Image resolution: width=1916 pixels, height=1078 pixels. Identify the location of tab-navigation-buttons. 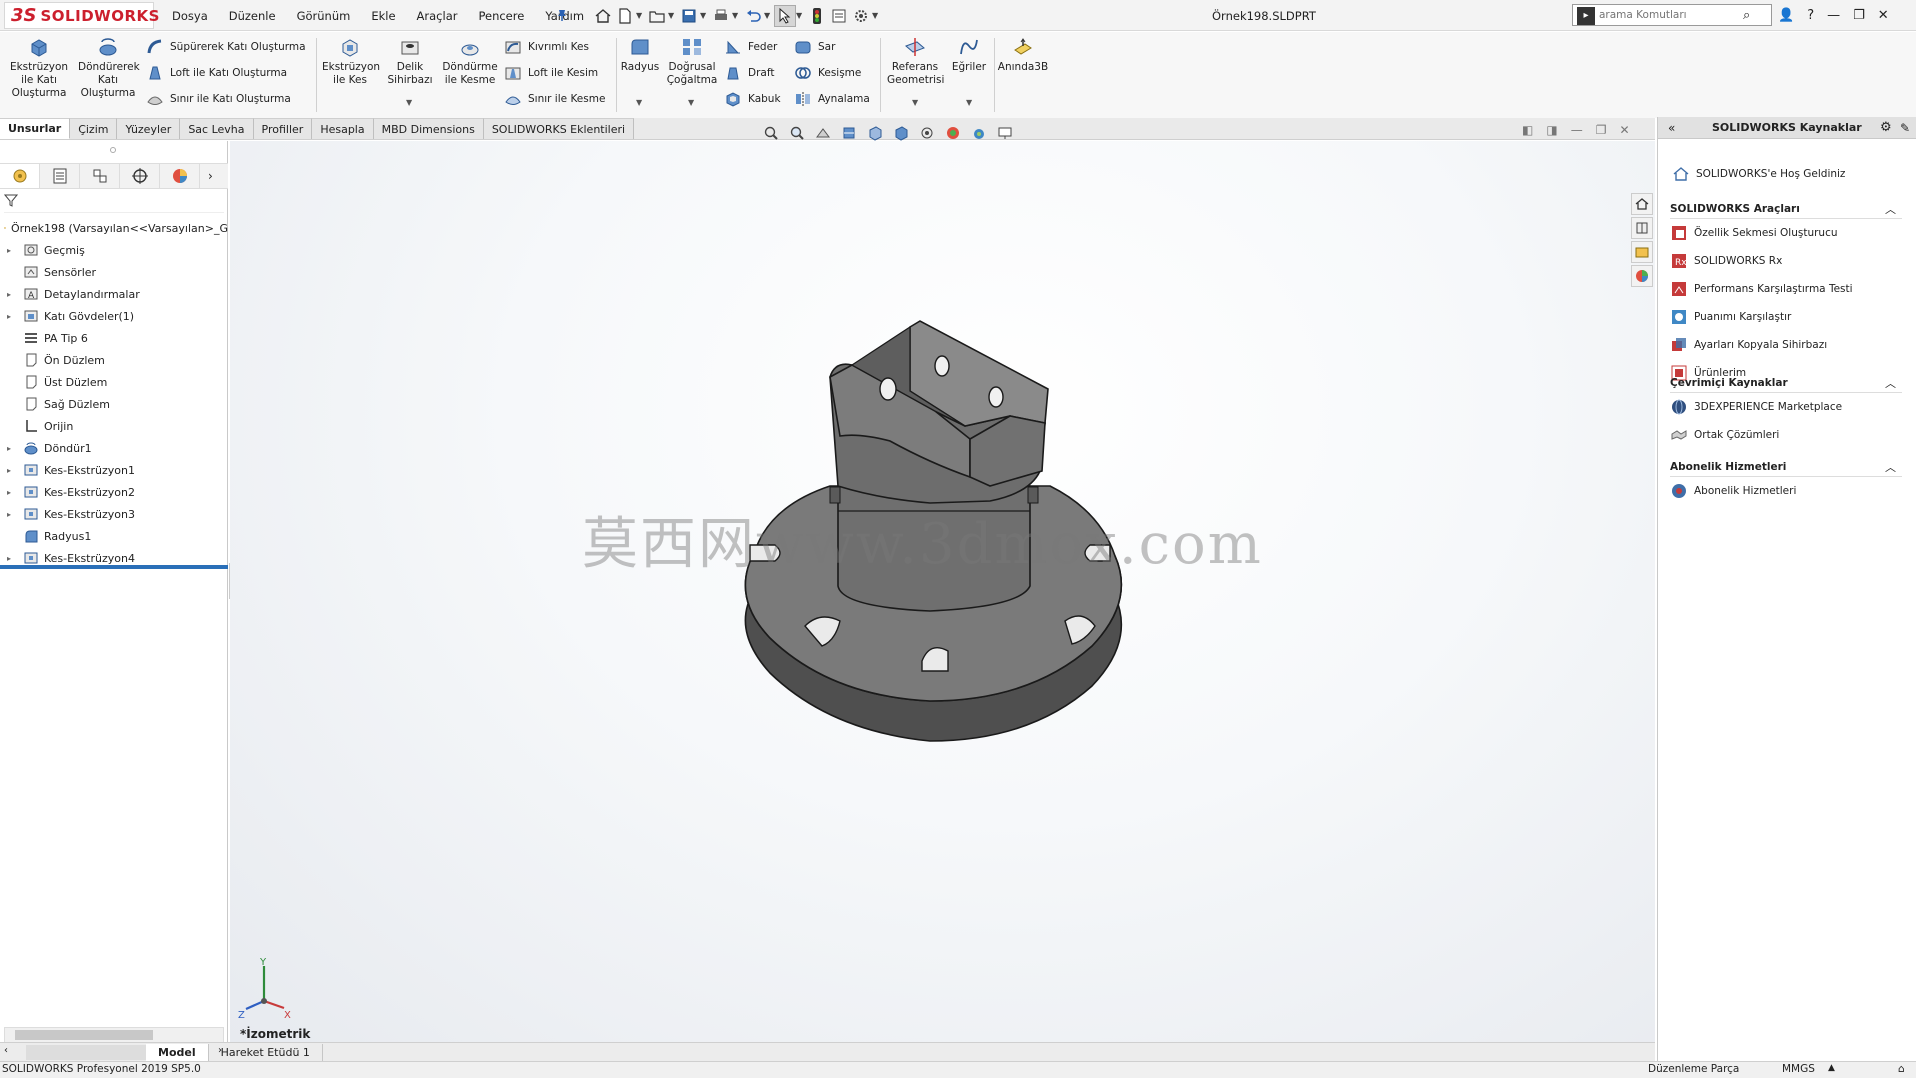
(86, 1052).